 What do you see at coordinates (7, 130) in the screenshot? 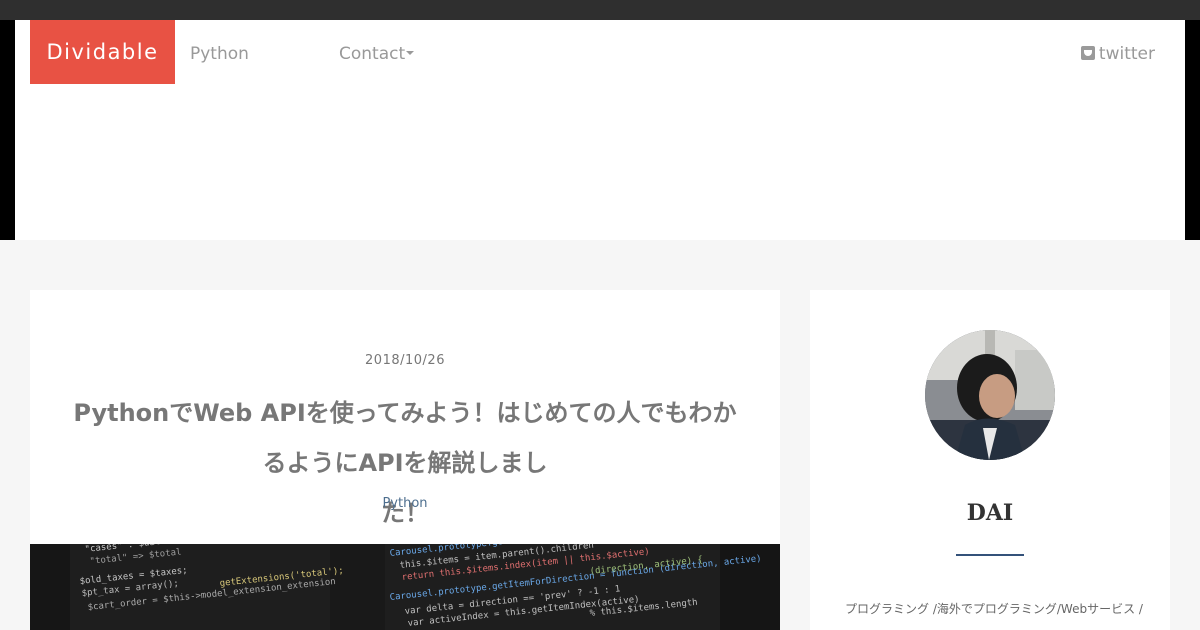
I see `header-edge-left` at bounding box center [7, 130].